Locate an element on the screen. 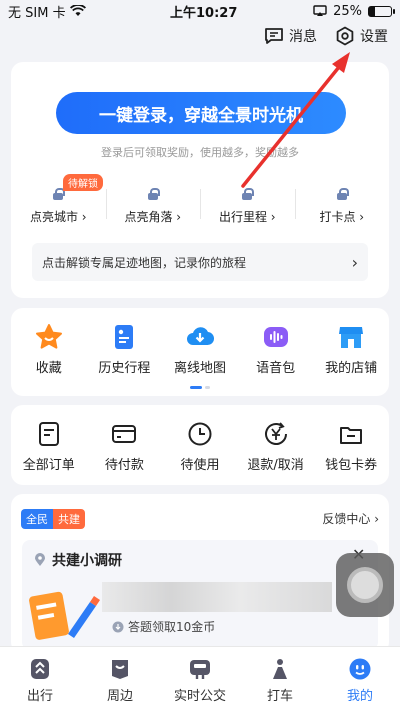 This screenshot has height=712, width=400. tab-label: 打车 is located at coordinates (279, 696).